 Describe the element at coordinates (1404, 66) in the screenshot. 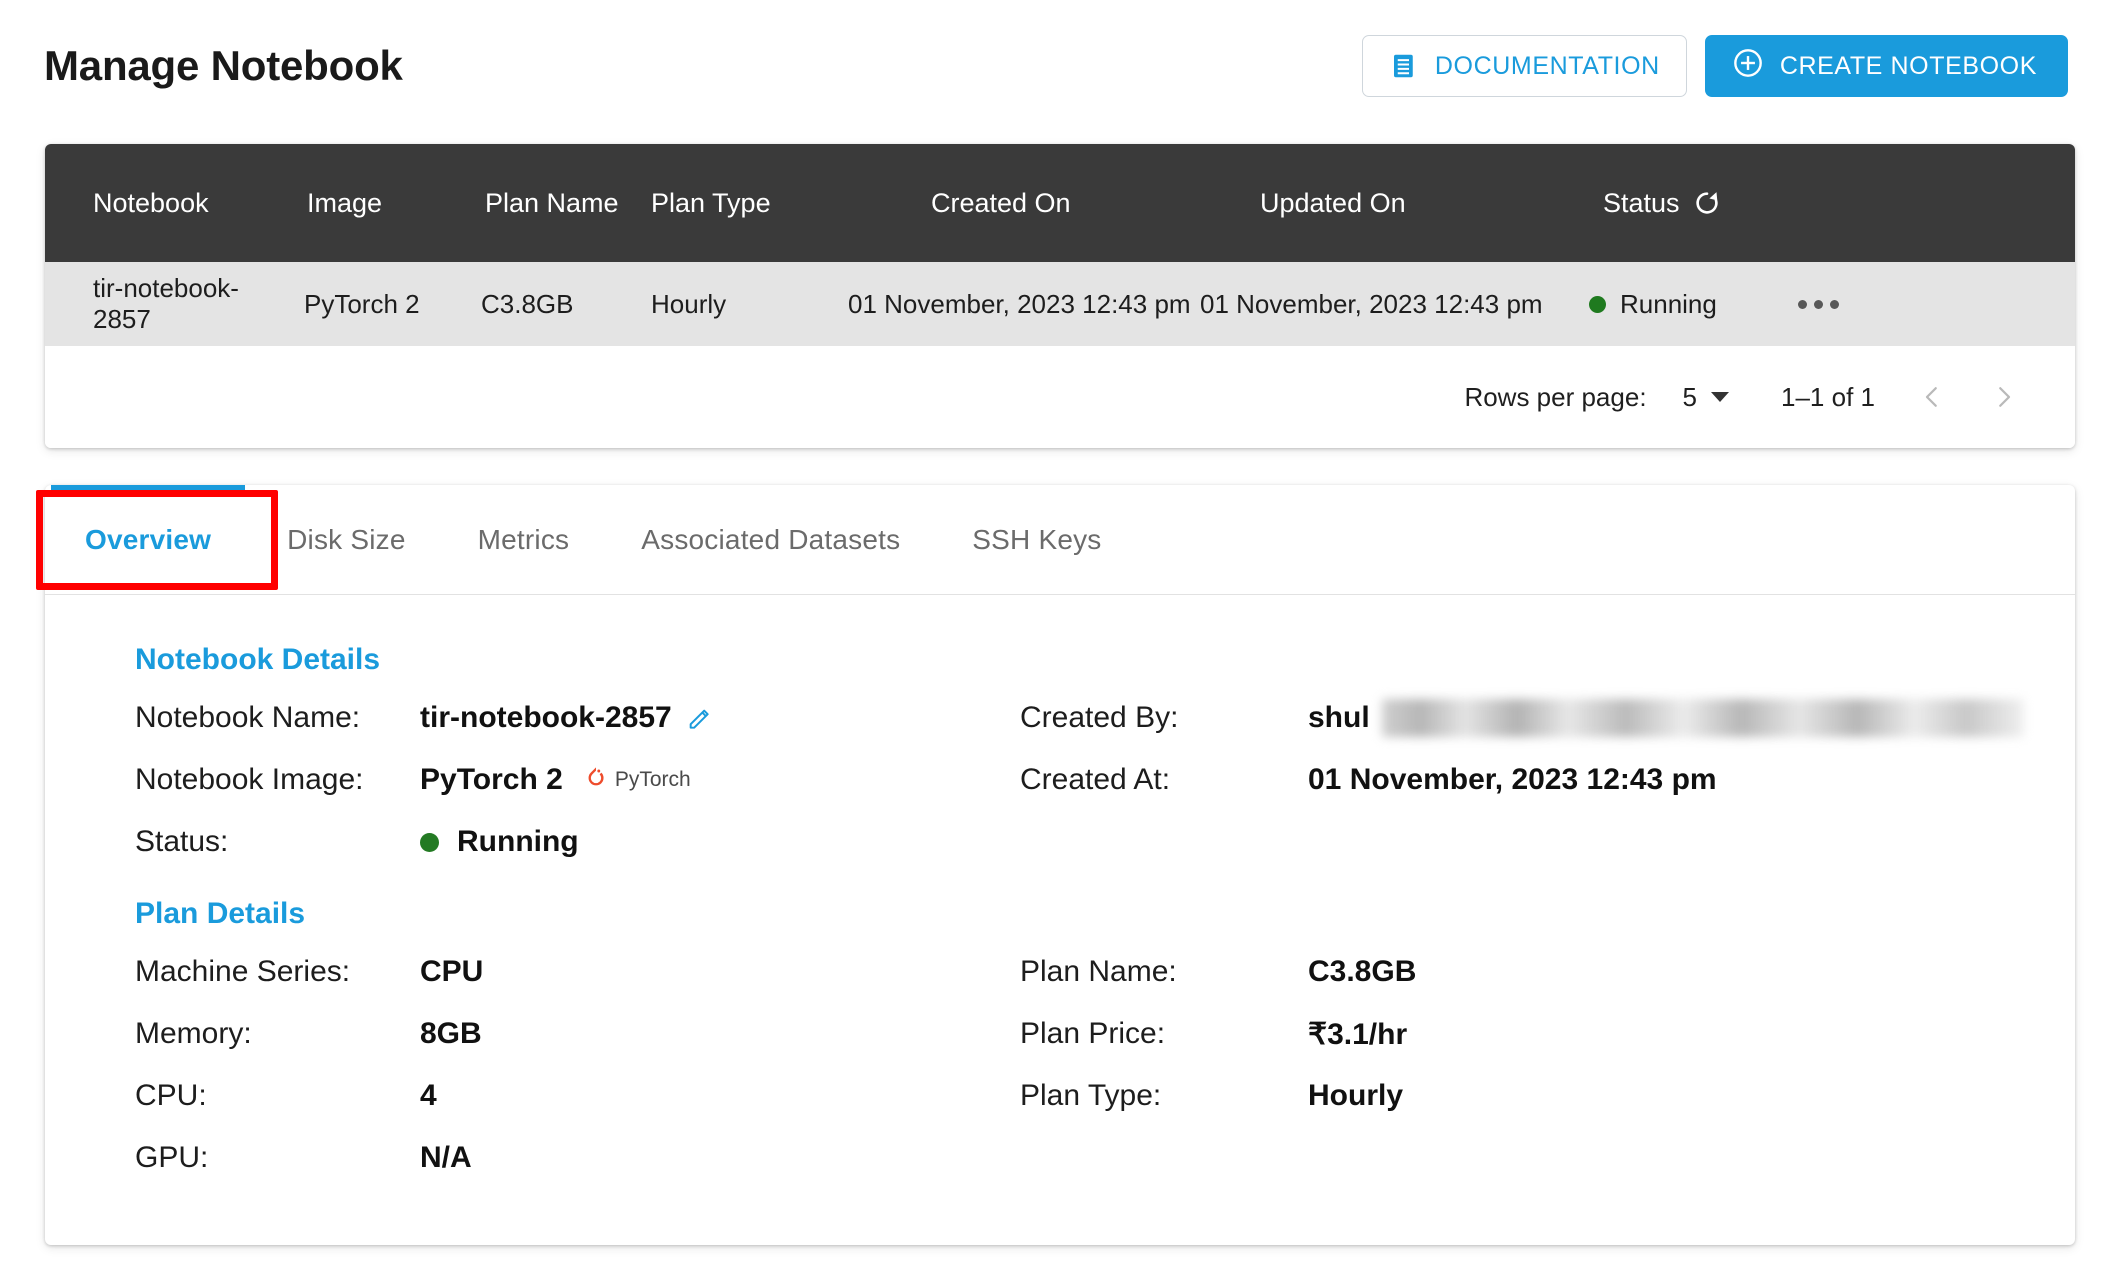

I see `document-icon` at that location.